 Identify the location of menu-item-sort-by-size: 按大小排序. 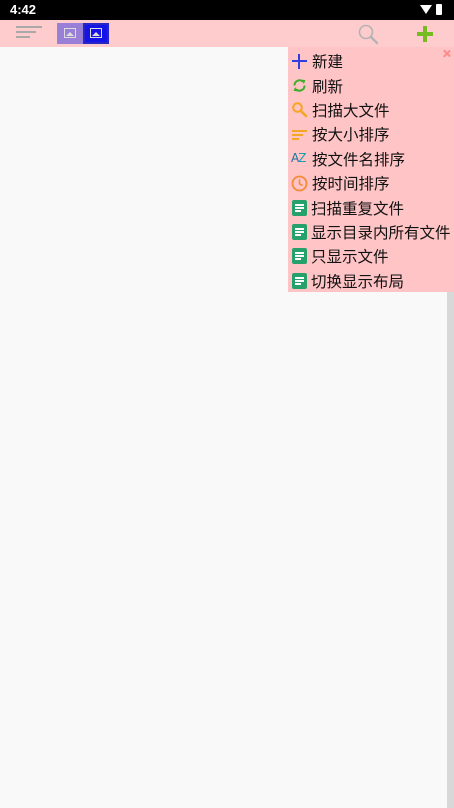
(371, 134).